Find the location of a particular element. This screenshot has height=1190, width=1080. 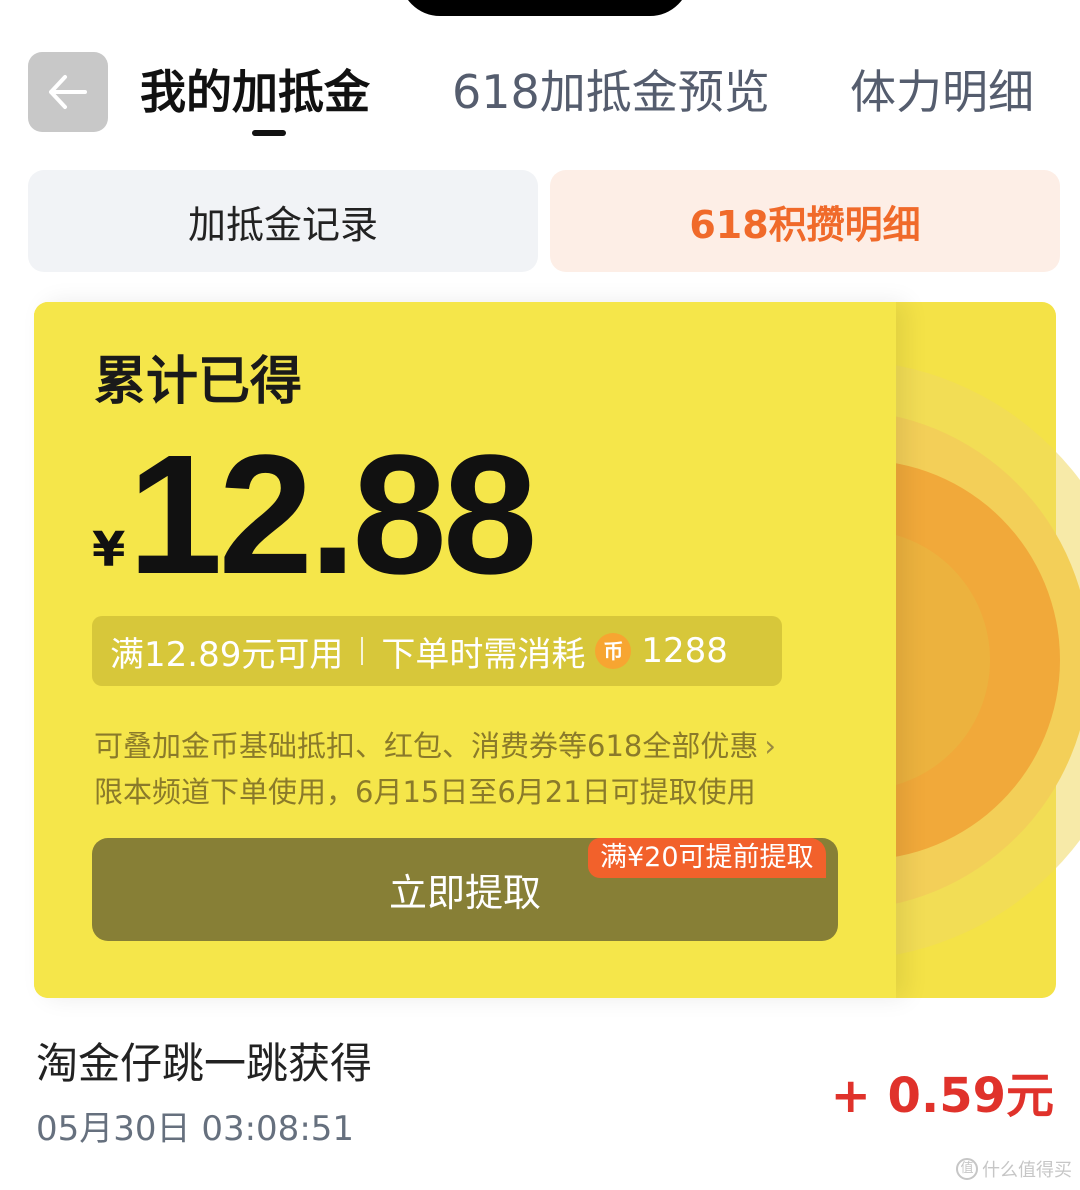

accumulated-amount: 12.88 is located at coordinates (332, 515).